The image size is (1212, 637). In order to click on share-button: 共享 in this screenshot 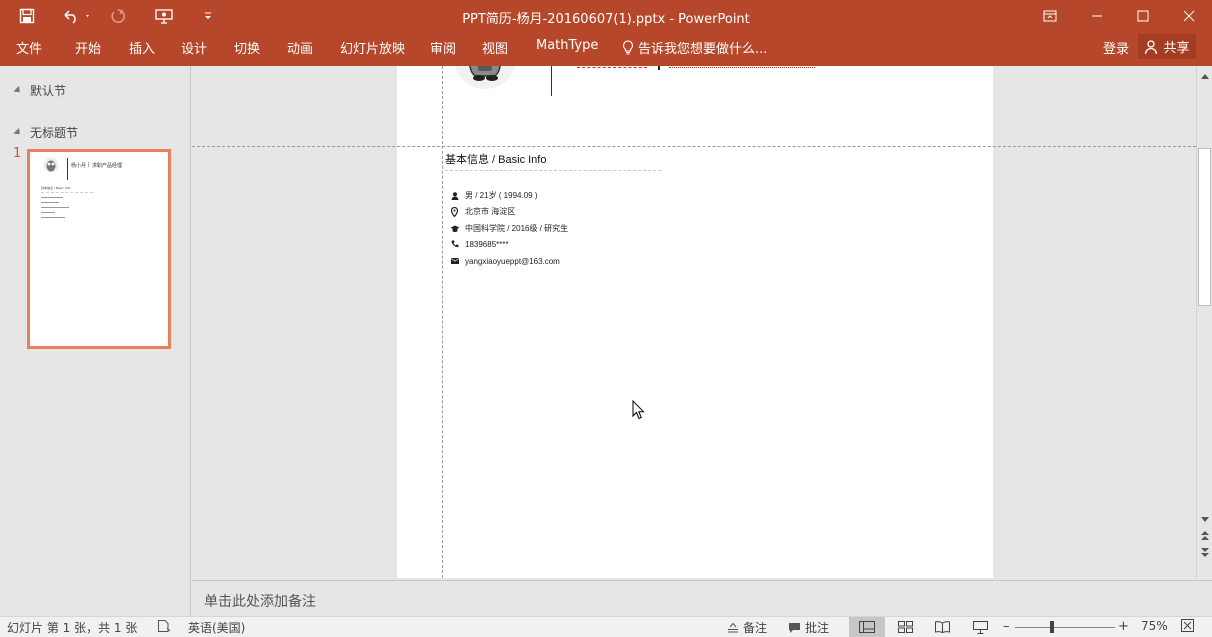, I will do `click(1167, 46)`.